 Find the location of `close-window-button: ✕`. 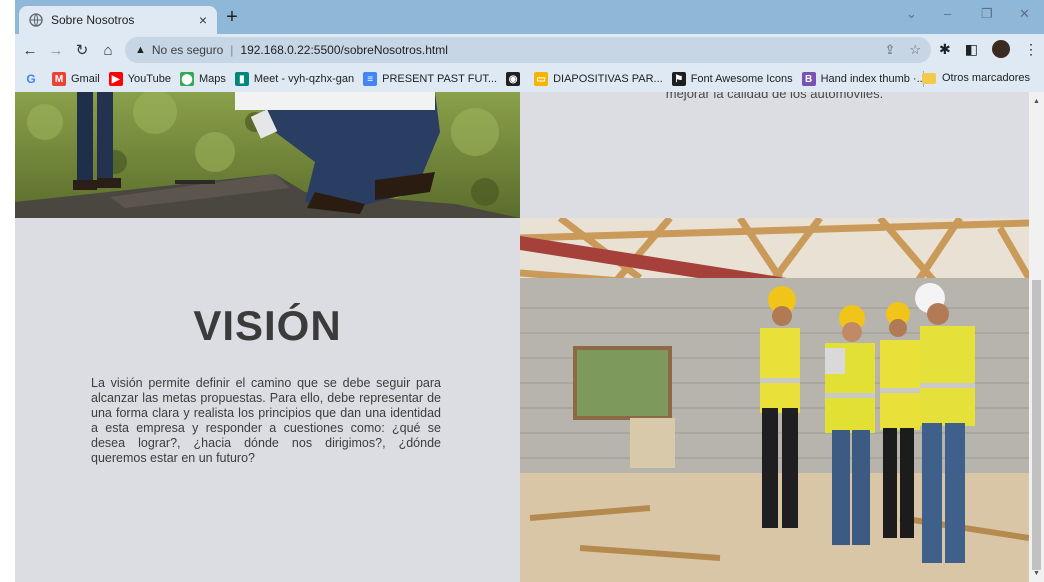

close-window-button: ✕ is located at coordinates (1024, 14).